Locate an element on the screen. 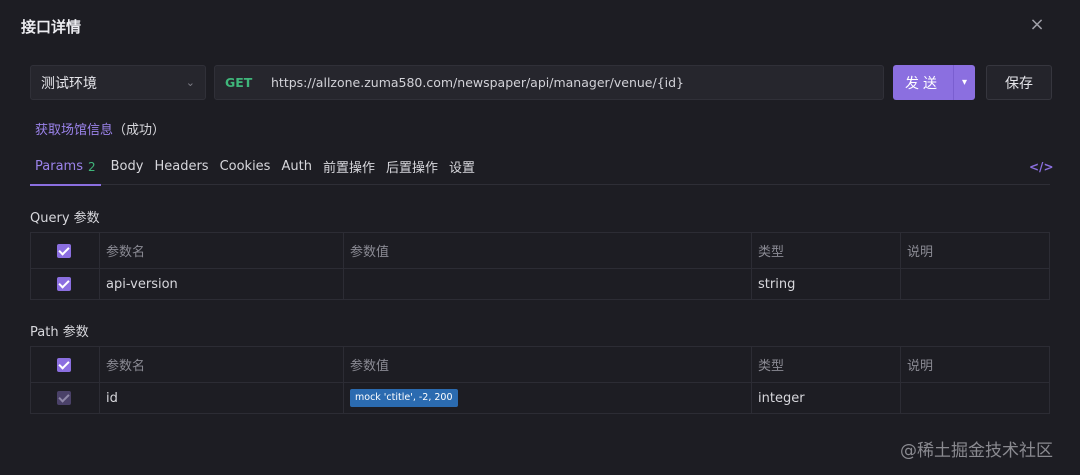  table-row: id mock 'ctitle', -2, 200 integer is located at coordinates (540, 398).